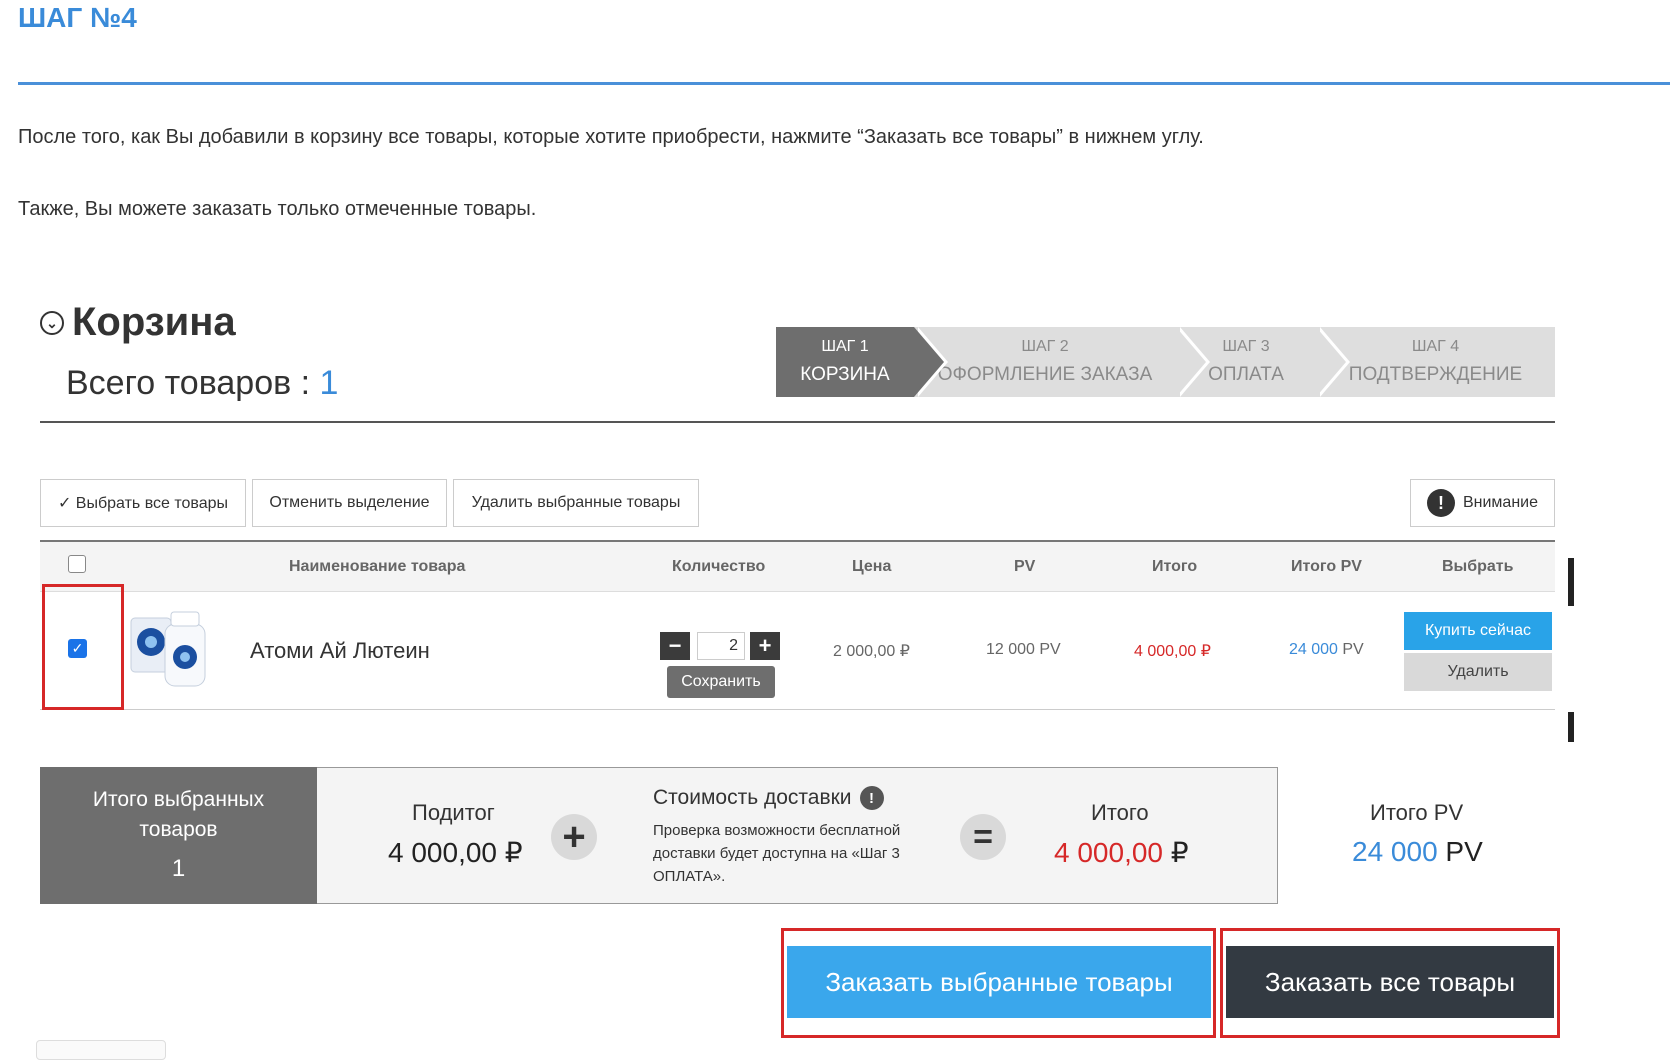 Image resolution: width=1680 pixels, height=1060 pixels. Describe the element at coordinates (574, 837) in the screenshot. I see `plus-icon: +` at that location.